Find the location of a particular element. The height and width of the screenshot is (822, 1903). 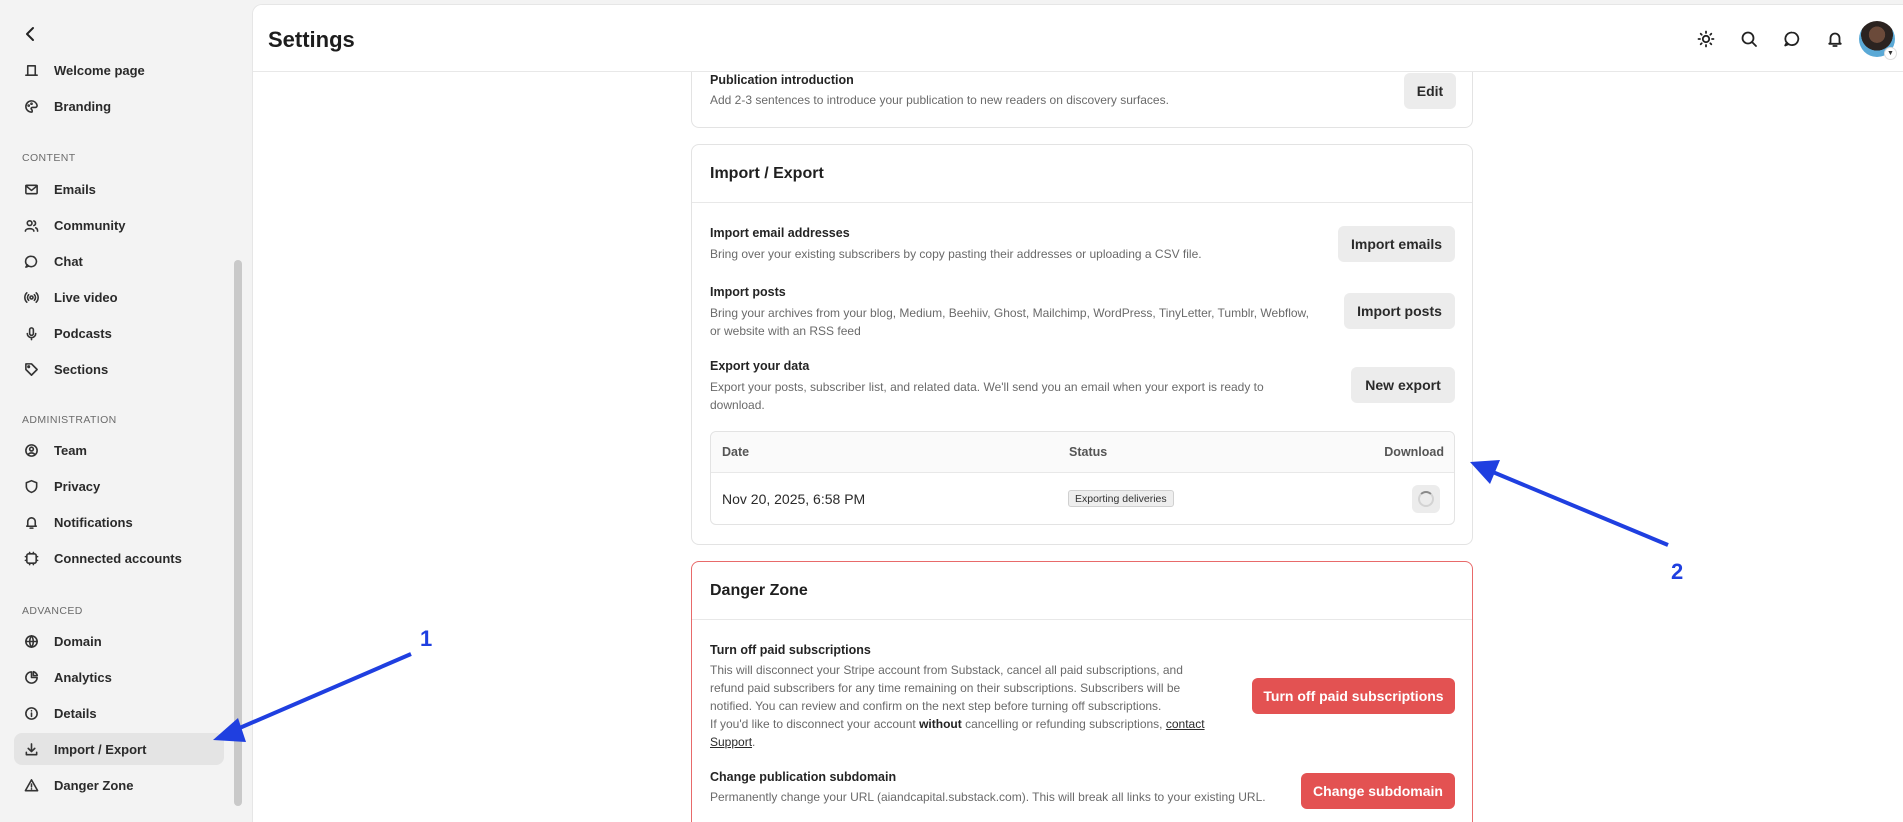

sidebar-item-label: Connected accounts is located at coordinates (118, 558).